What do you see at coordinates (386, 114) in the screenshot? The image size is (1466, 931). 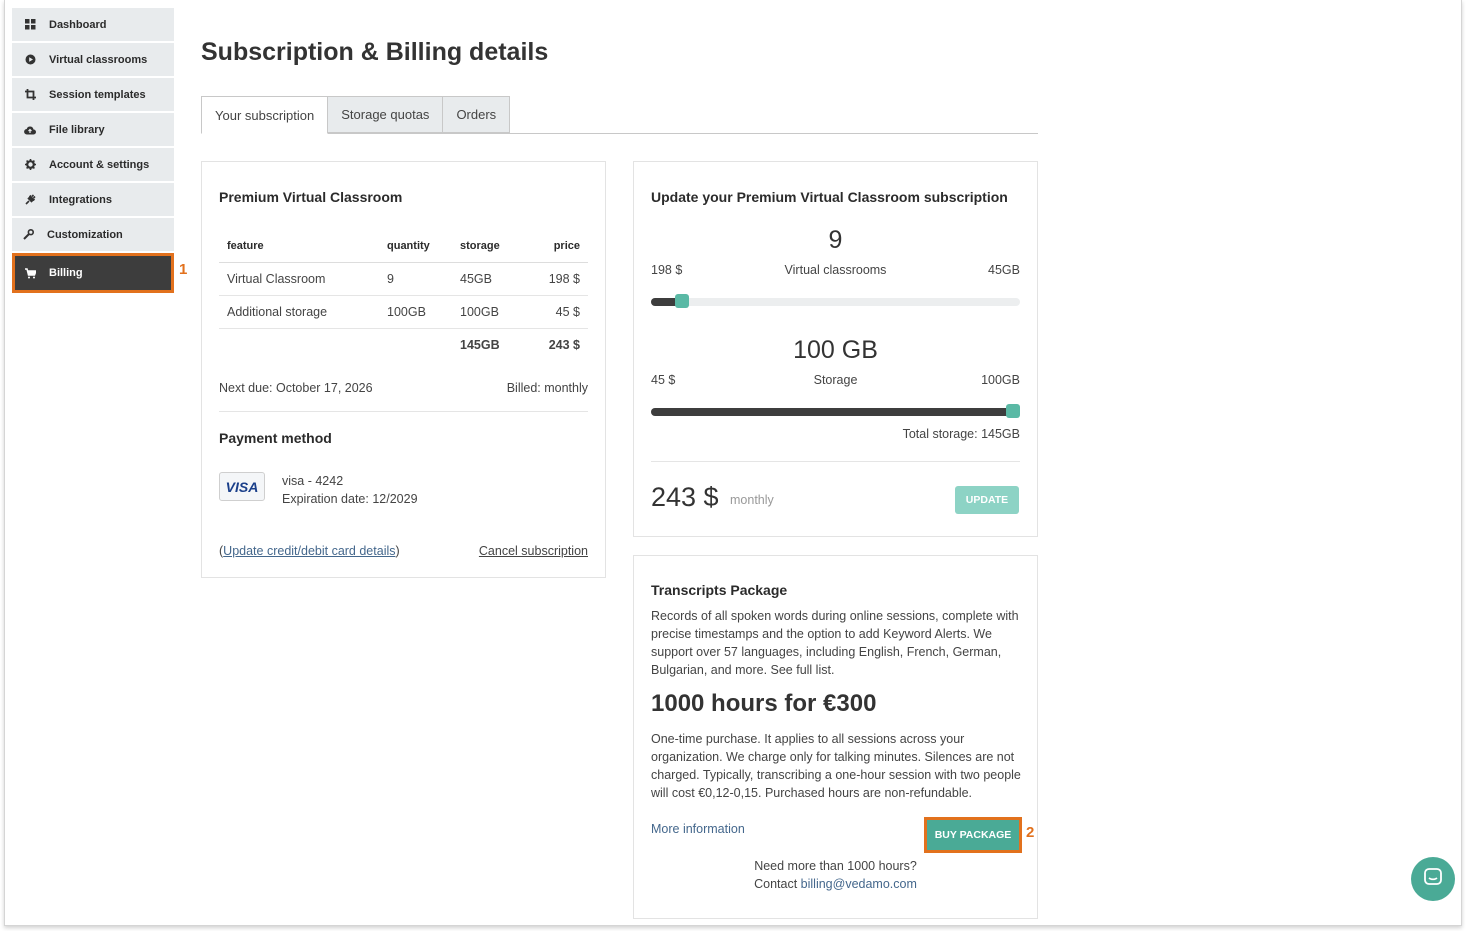 I see `tab-storage-quotas: Storage quotas` at bounding box center [386, 114].